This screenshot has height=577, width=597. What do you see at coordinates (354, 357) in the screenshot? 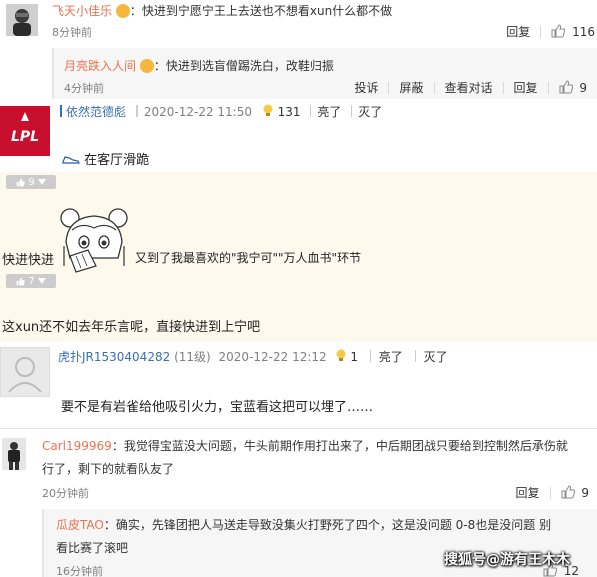
I see `bulb-count: 1` at bounding box center [354, 357].